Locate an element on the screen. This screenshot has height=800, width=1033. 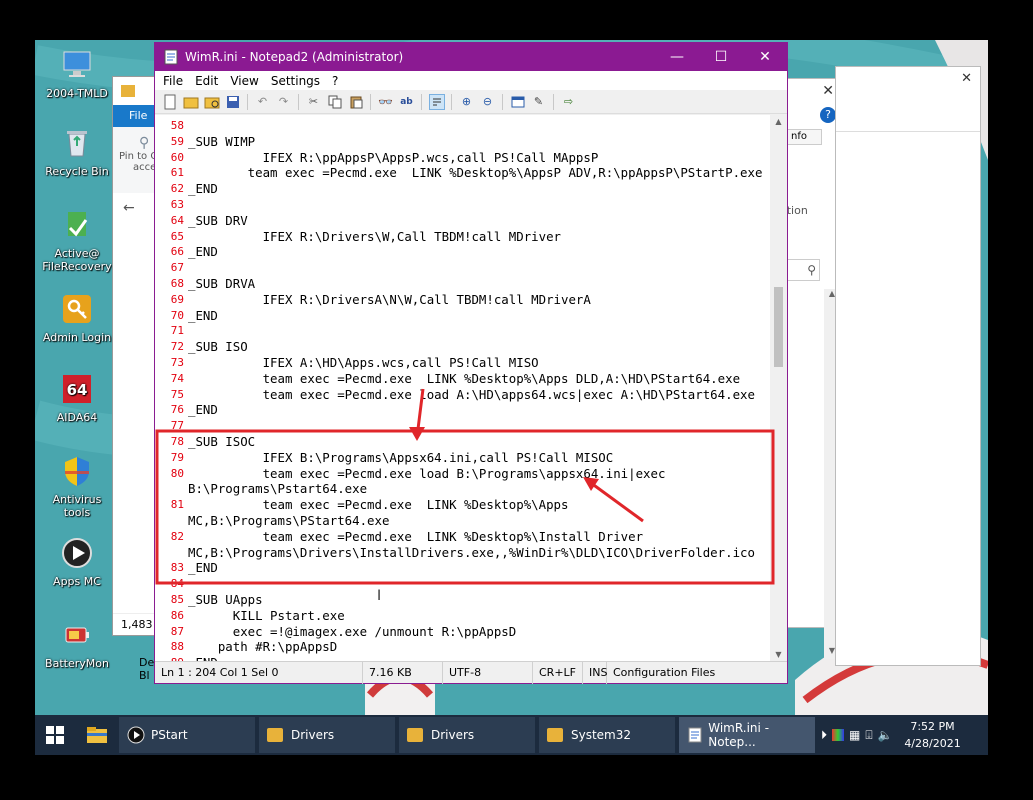
taskbar-item-system32: System32 is located at coordinates (607, 735).